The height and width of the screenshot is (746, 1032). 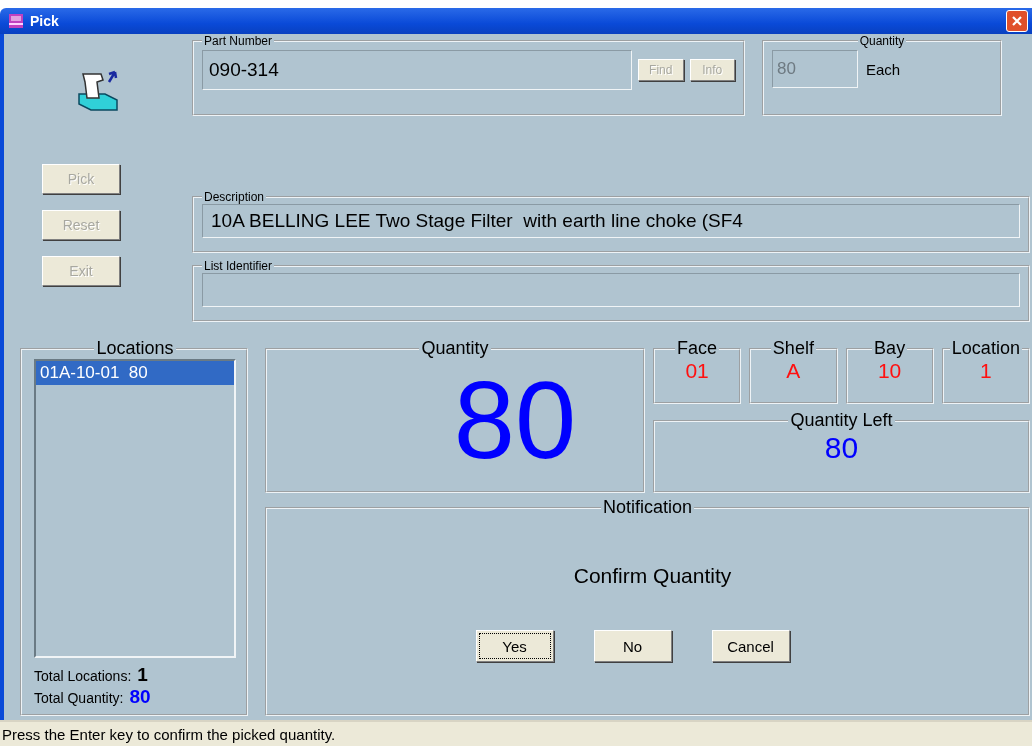 I want to click on field-label: List Identifier, so click(x=238, y=266).